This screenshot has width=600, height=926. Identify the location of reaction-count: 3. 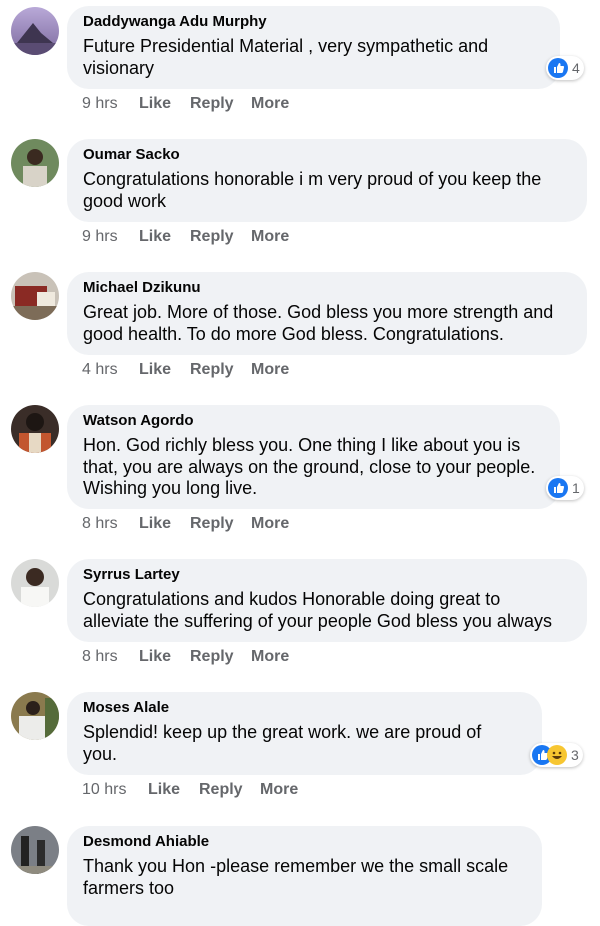
(575, 755).